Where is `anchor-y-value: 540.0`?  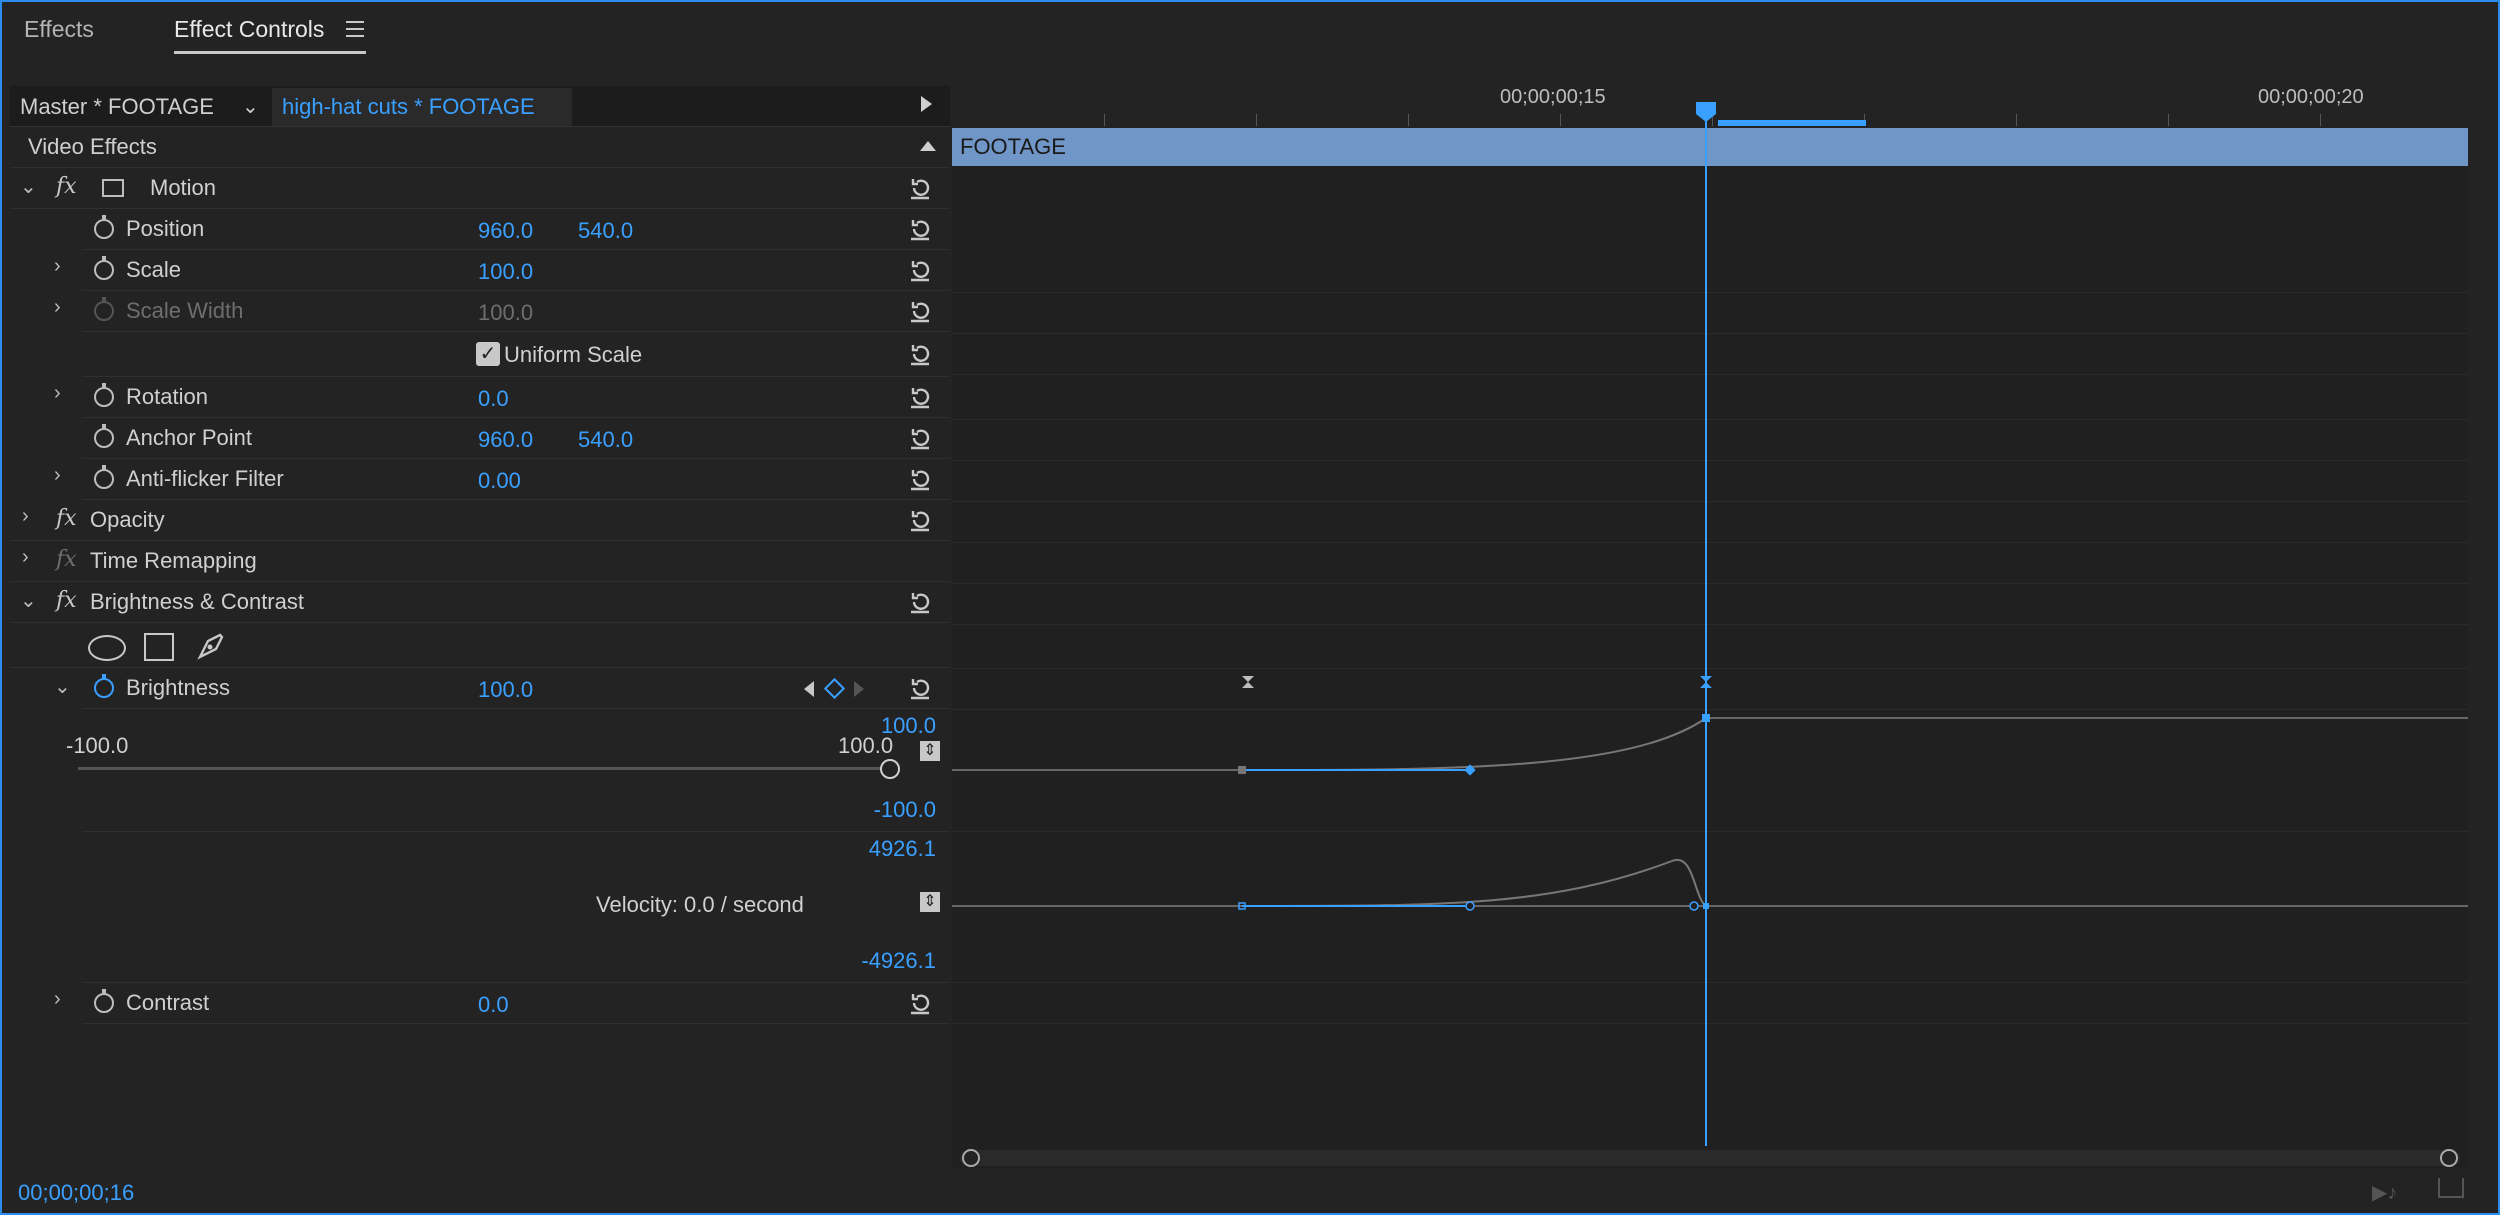
anchor-y-value: 540.0 is located at coordinates (605, 440).